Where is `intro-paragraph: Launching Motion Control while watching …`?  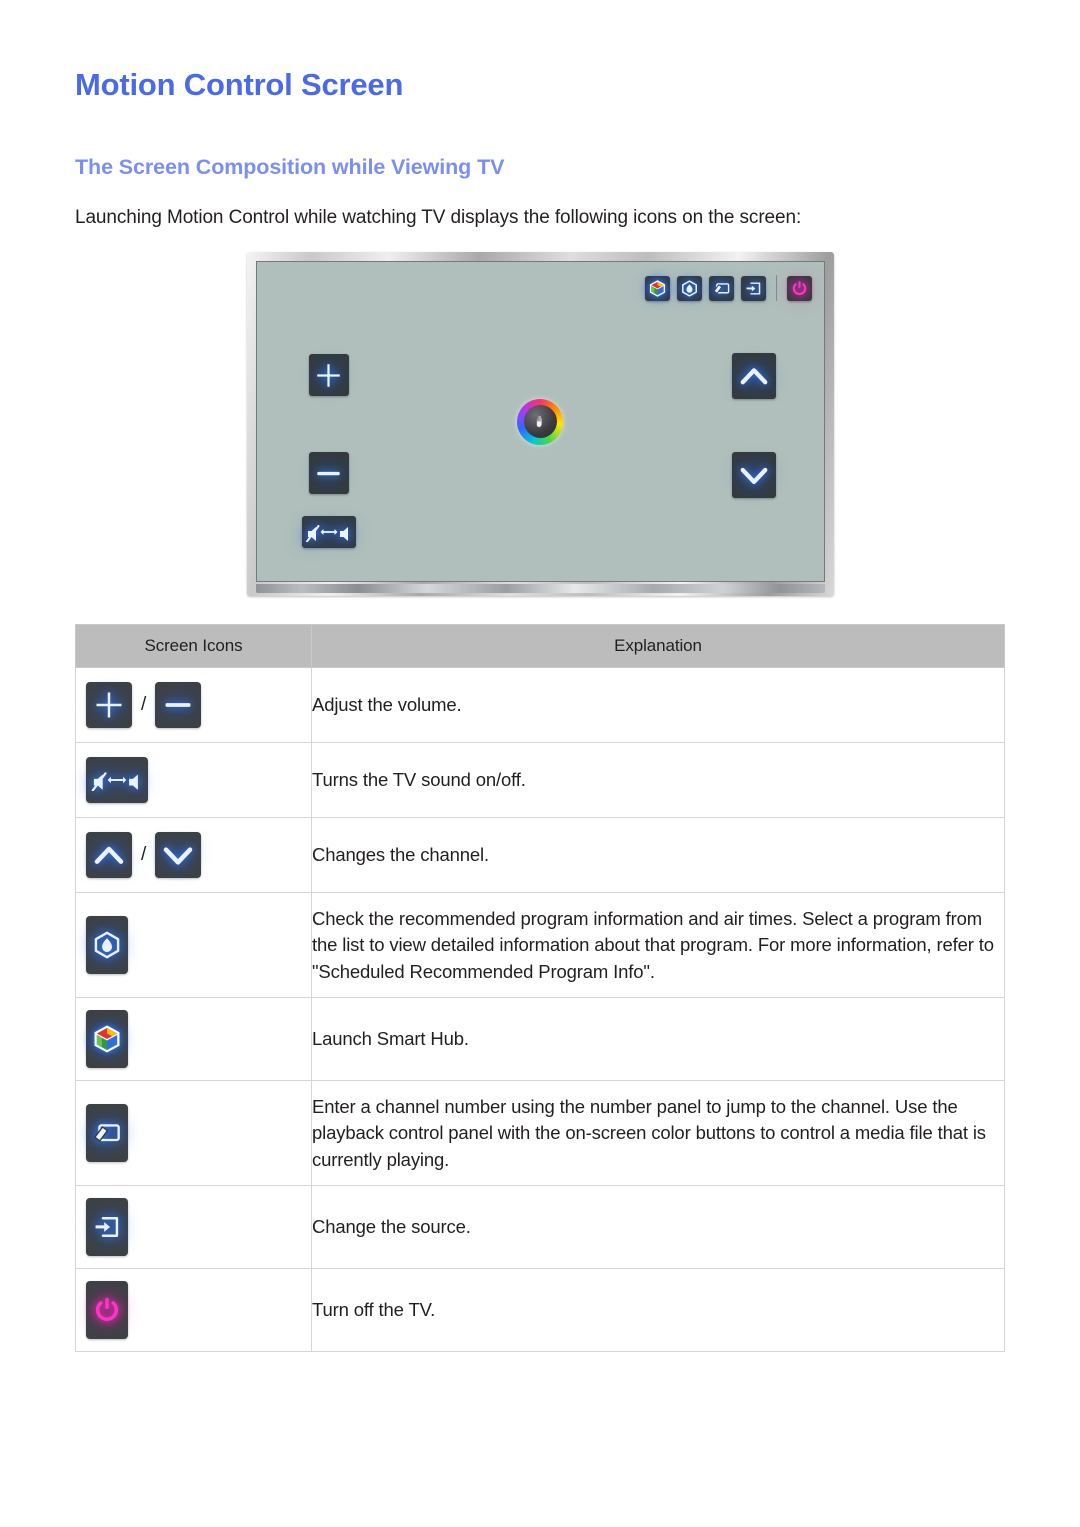
intro-paragraph: Launching Motion Control while watching … is located at coordinates (438, 217).